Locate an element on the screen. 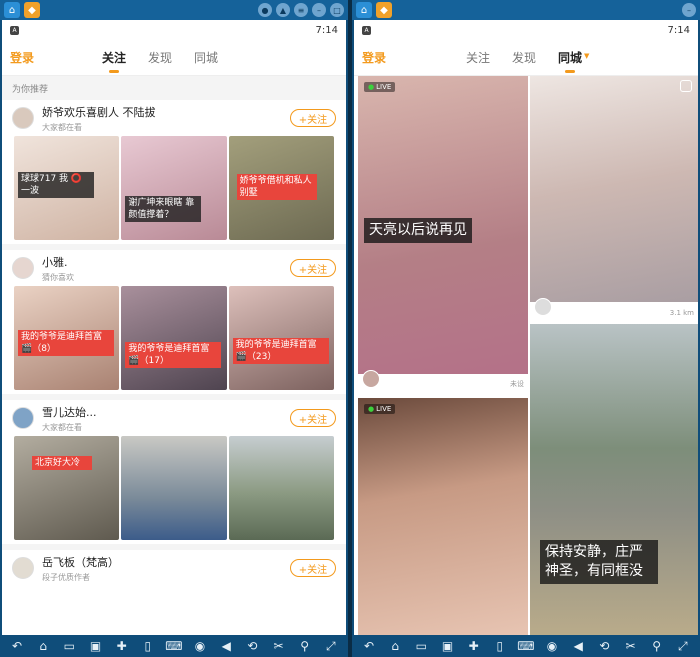 The width and height of the screenshot is (700, 657). video-card: 保持安静，庄严 神圣，有同框没 is located at coordinates (614, 479).